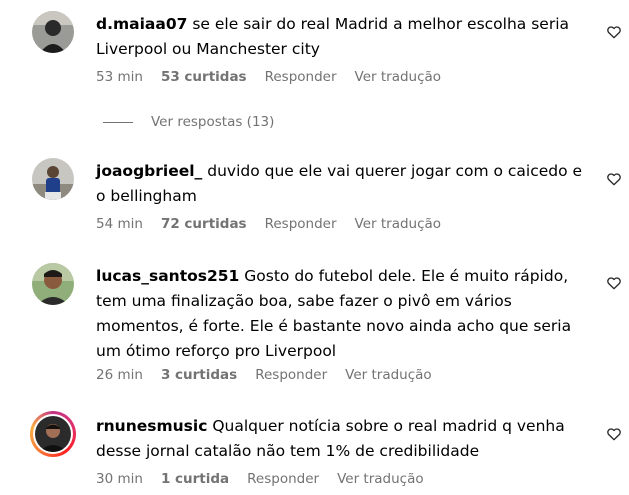 The height and width of the screenshot is (495, 629). I want to click on comment-meta: 54 min 72 curtidas Responder Ver tradução, so click(277, 224).